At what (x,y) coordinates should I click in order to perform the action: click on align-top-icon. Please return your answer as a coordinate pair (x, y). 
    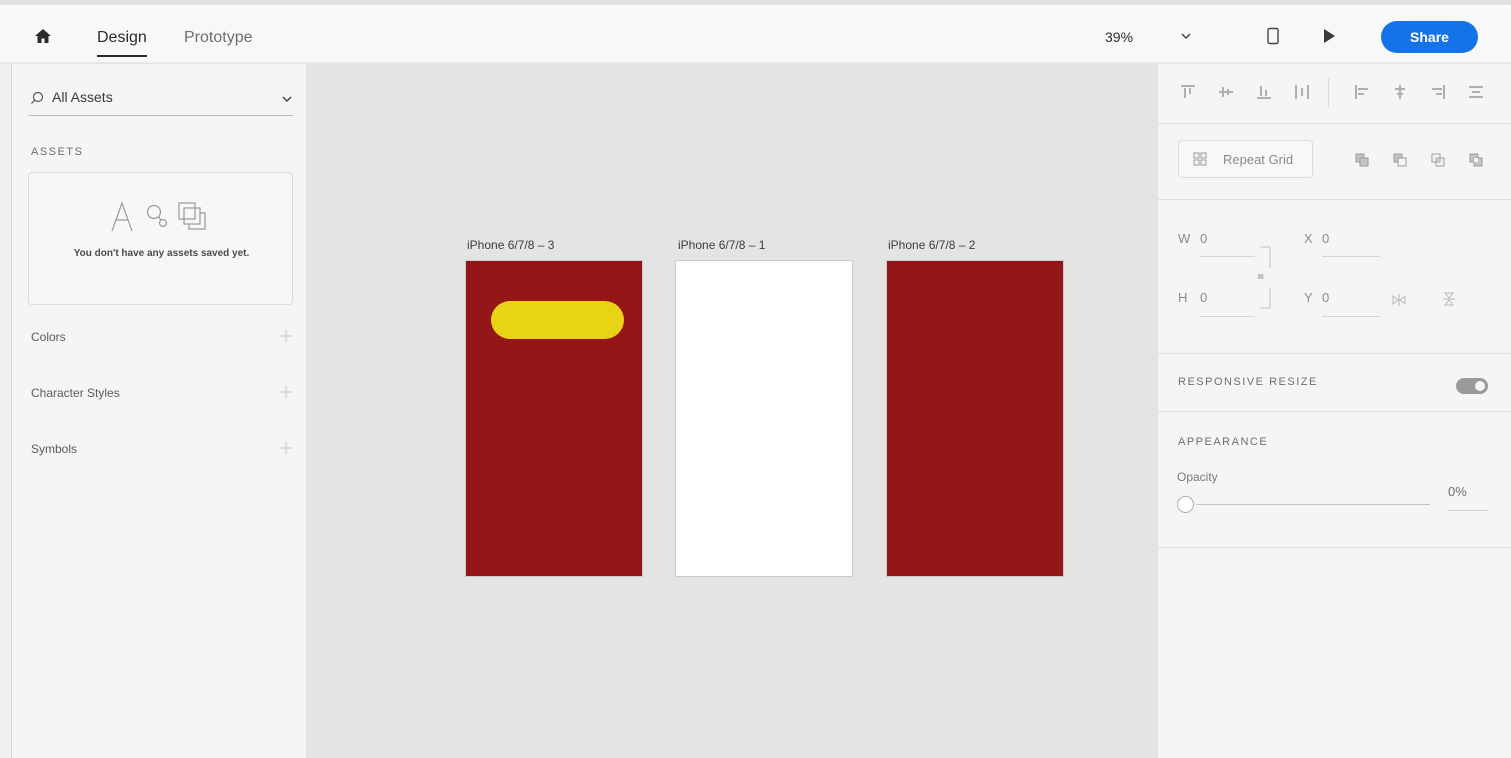
    Looking at the image, I should click on (1188, 92).